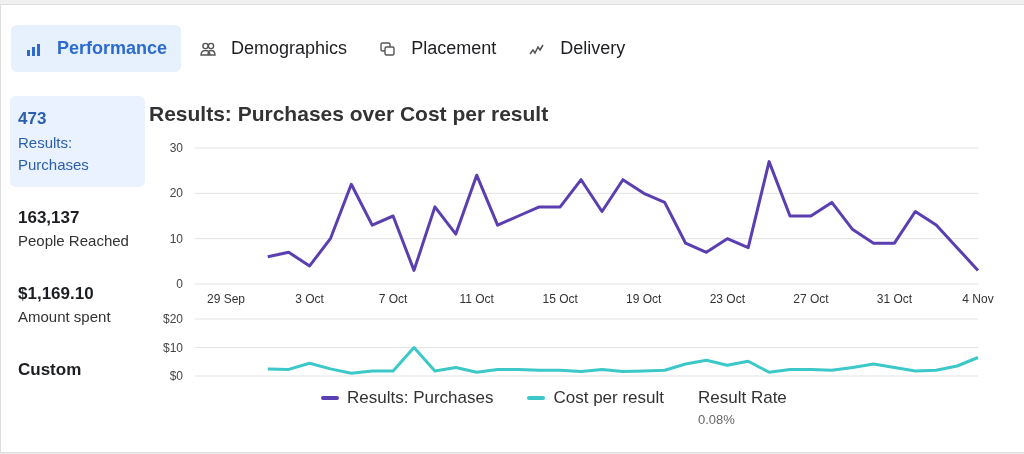 The height and width of the screenshot is (454, 1024). What do you see at coordinates (172, 318) in the screenshot?
I see `y-tick-label: $20` at bounding box center [172, 318].